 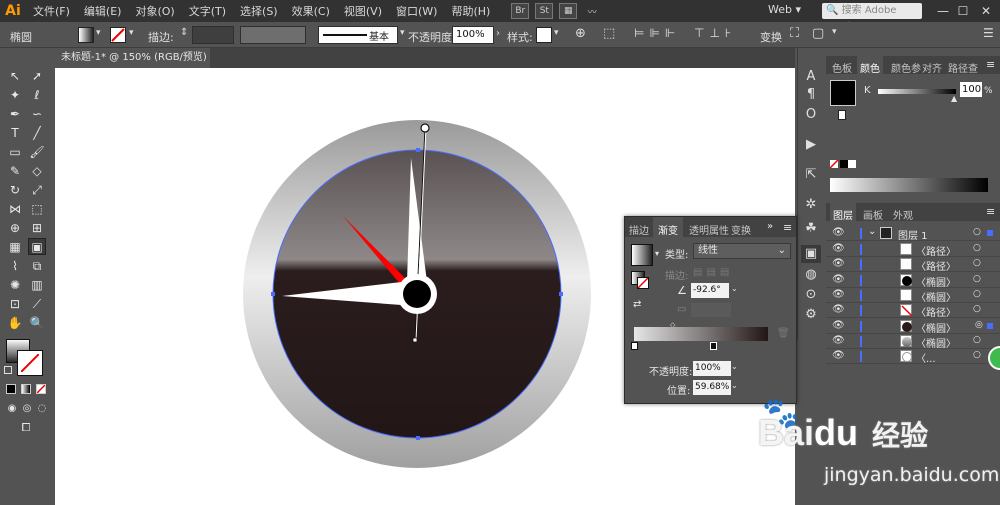 I want to click on panel-menu-icon: ☰, so click(x=988, y=33).